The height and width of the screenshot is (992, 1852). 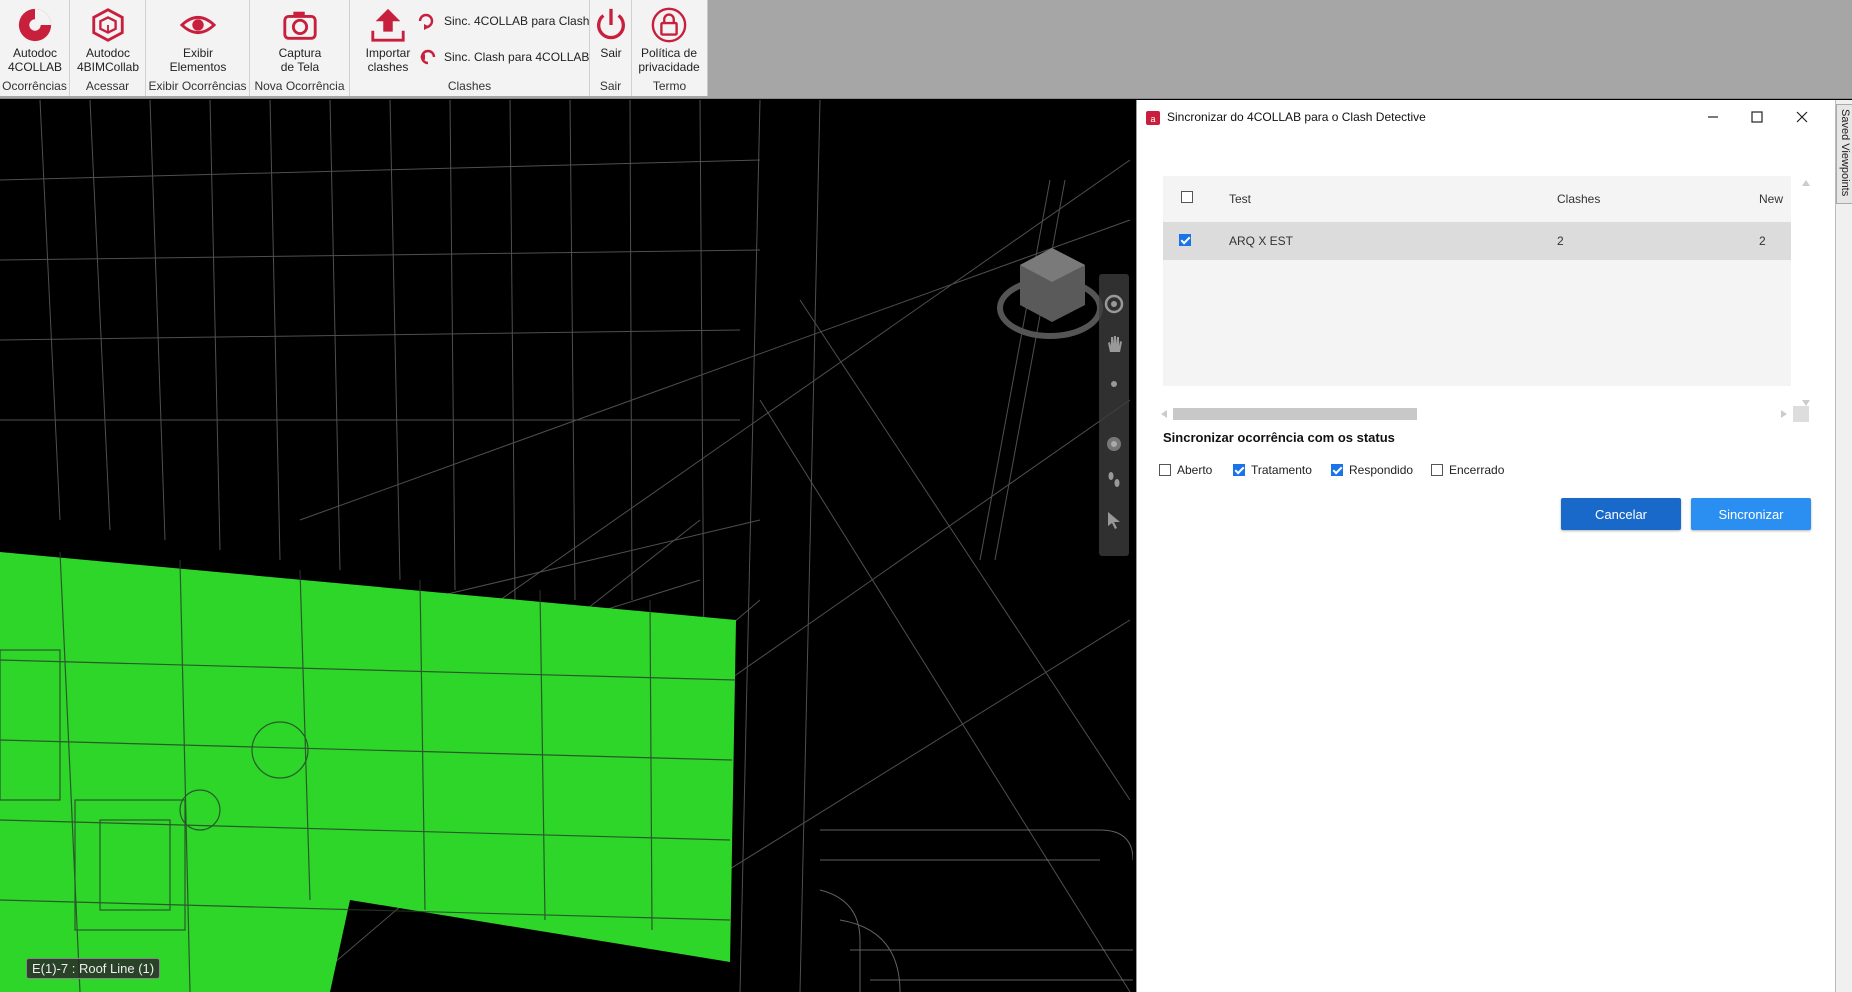 I want to click on status-encerrado-label: Encerrado, so click(x=1477, y=470).